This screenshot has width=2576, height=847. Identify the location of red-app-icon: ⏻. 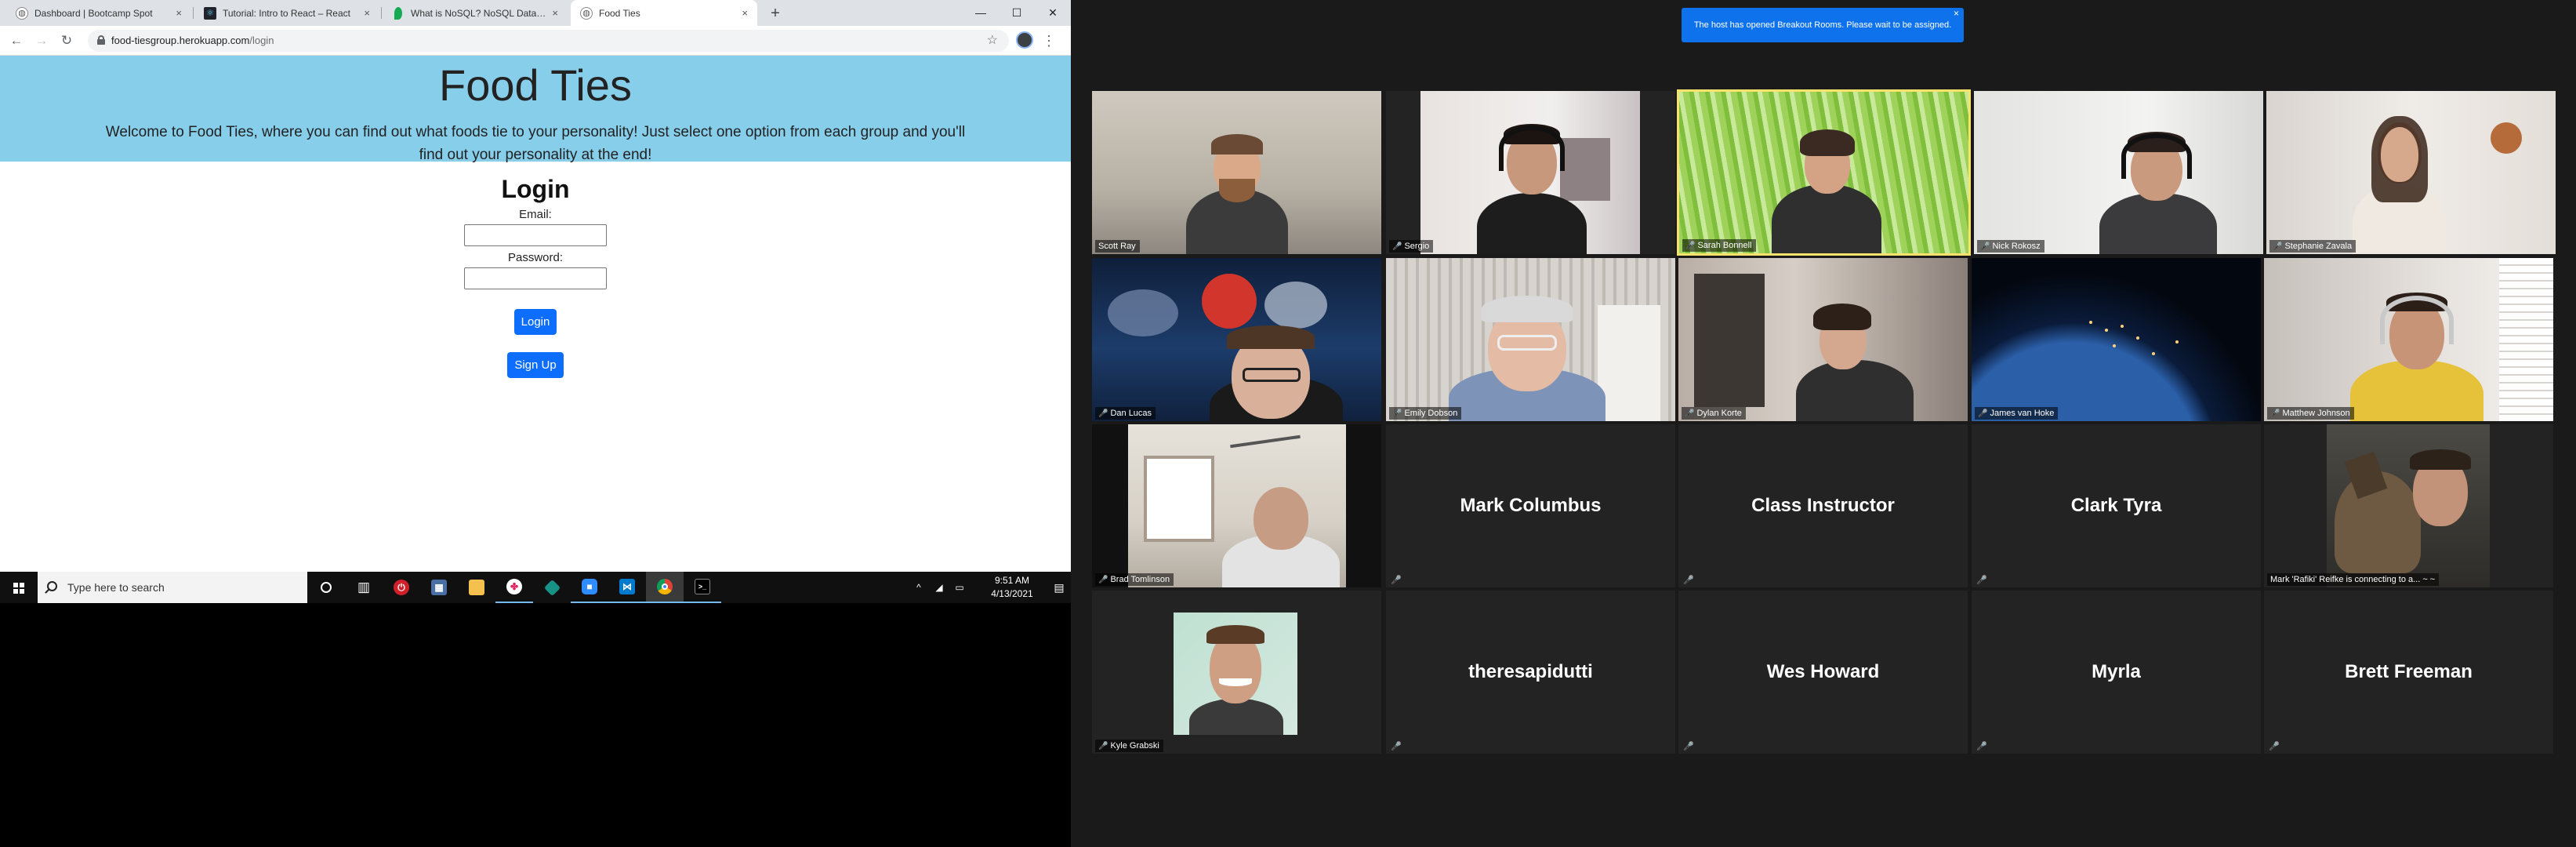
(402, 587).